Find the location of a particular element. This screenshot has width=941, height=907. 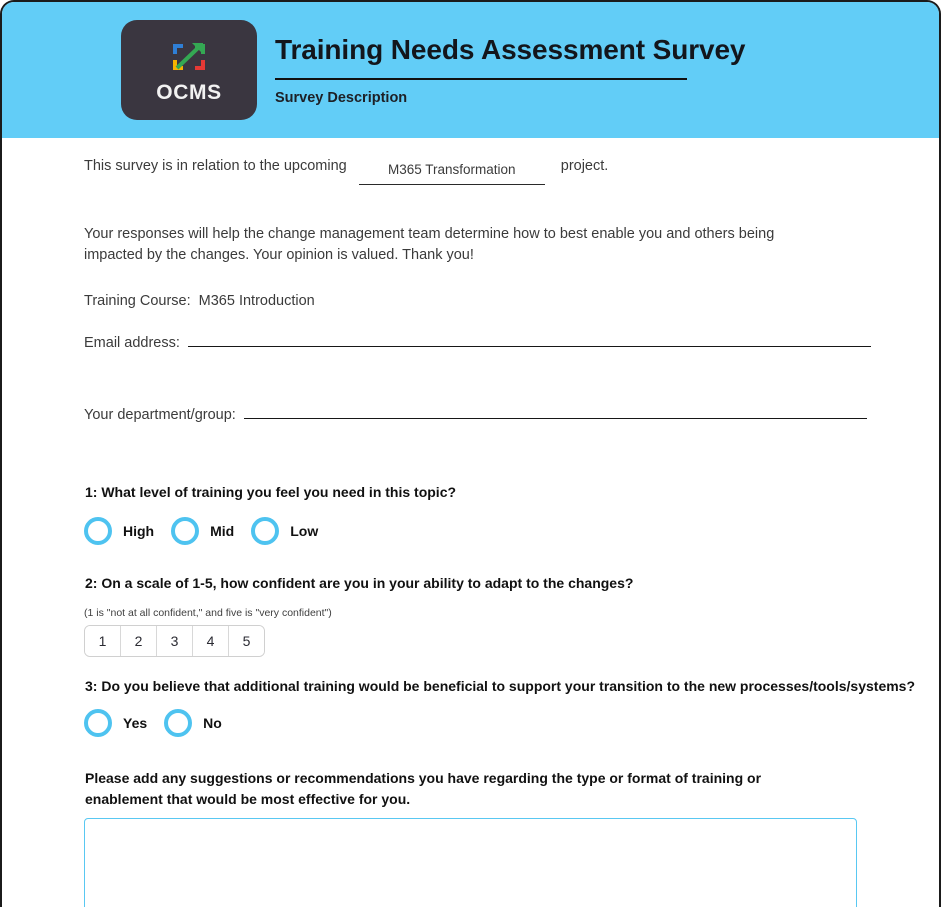

intro-tail-text: project. is located at coordinates (584, 166).